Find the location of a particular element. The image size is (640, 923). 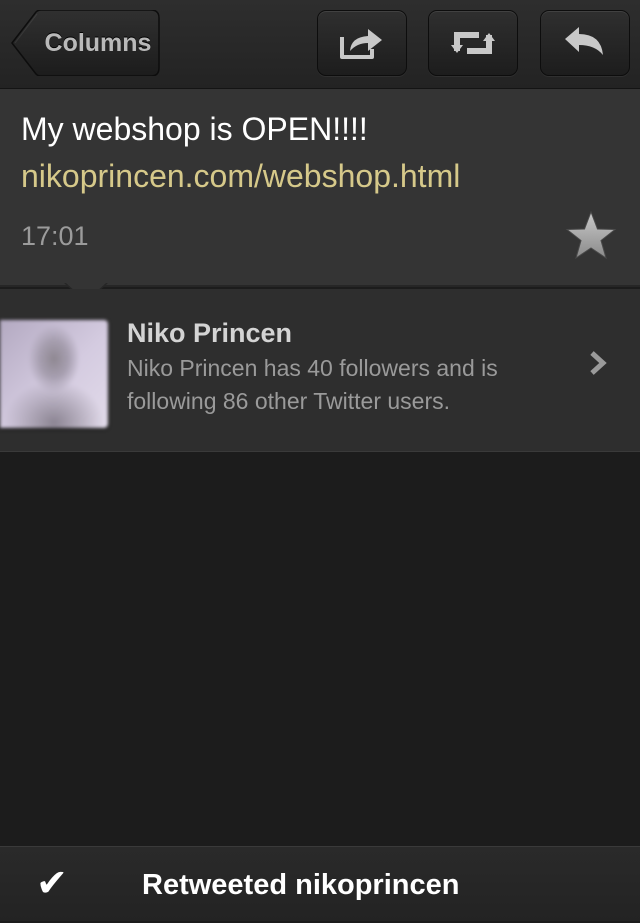

tweet-text: My webshop is OPEN!!!! is located at coordinates (194, 129).